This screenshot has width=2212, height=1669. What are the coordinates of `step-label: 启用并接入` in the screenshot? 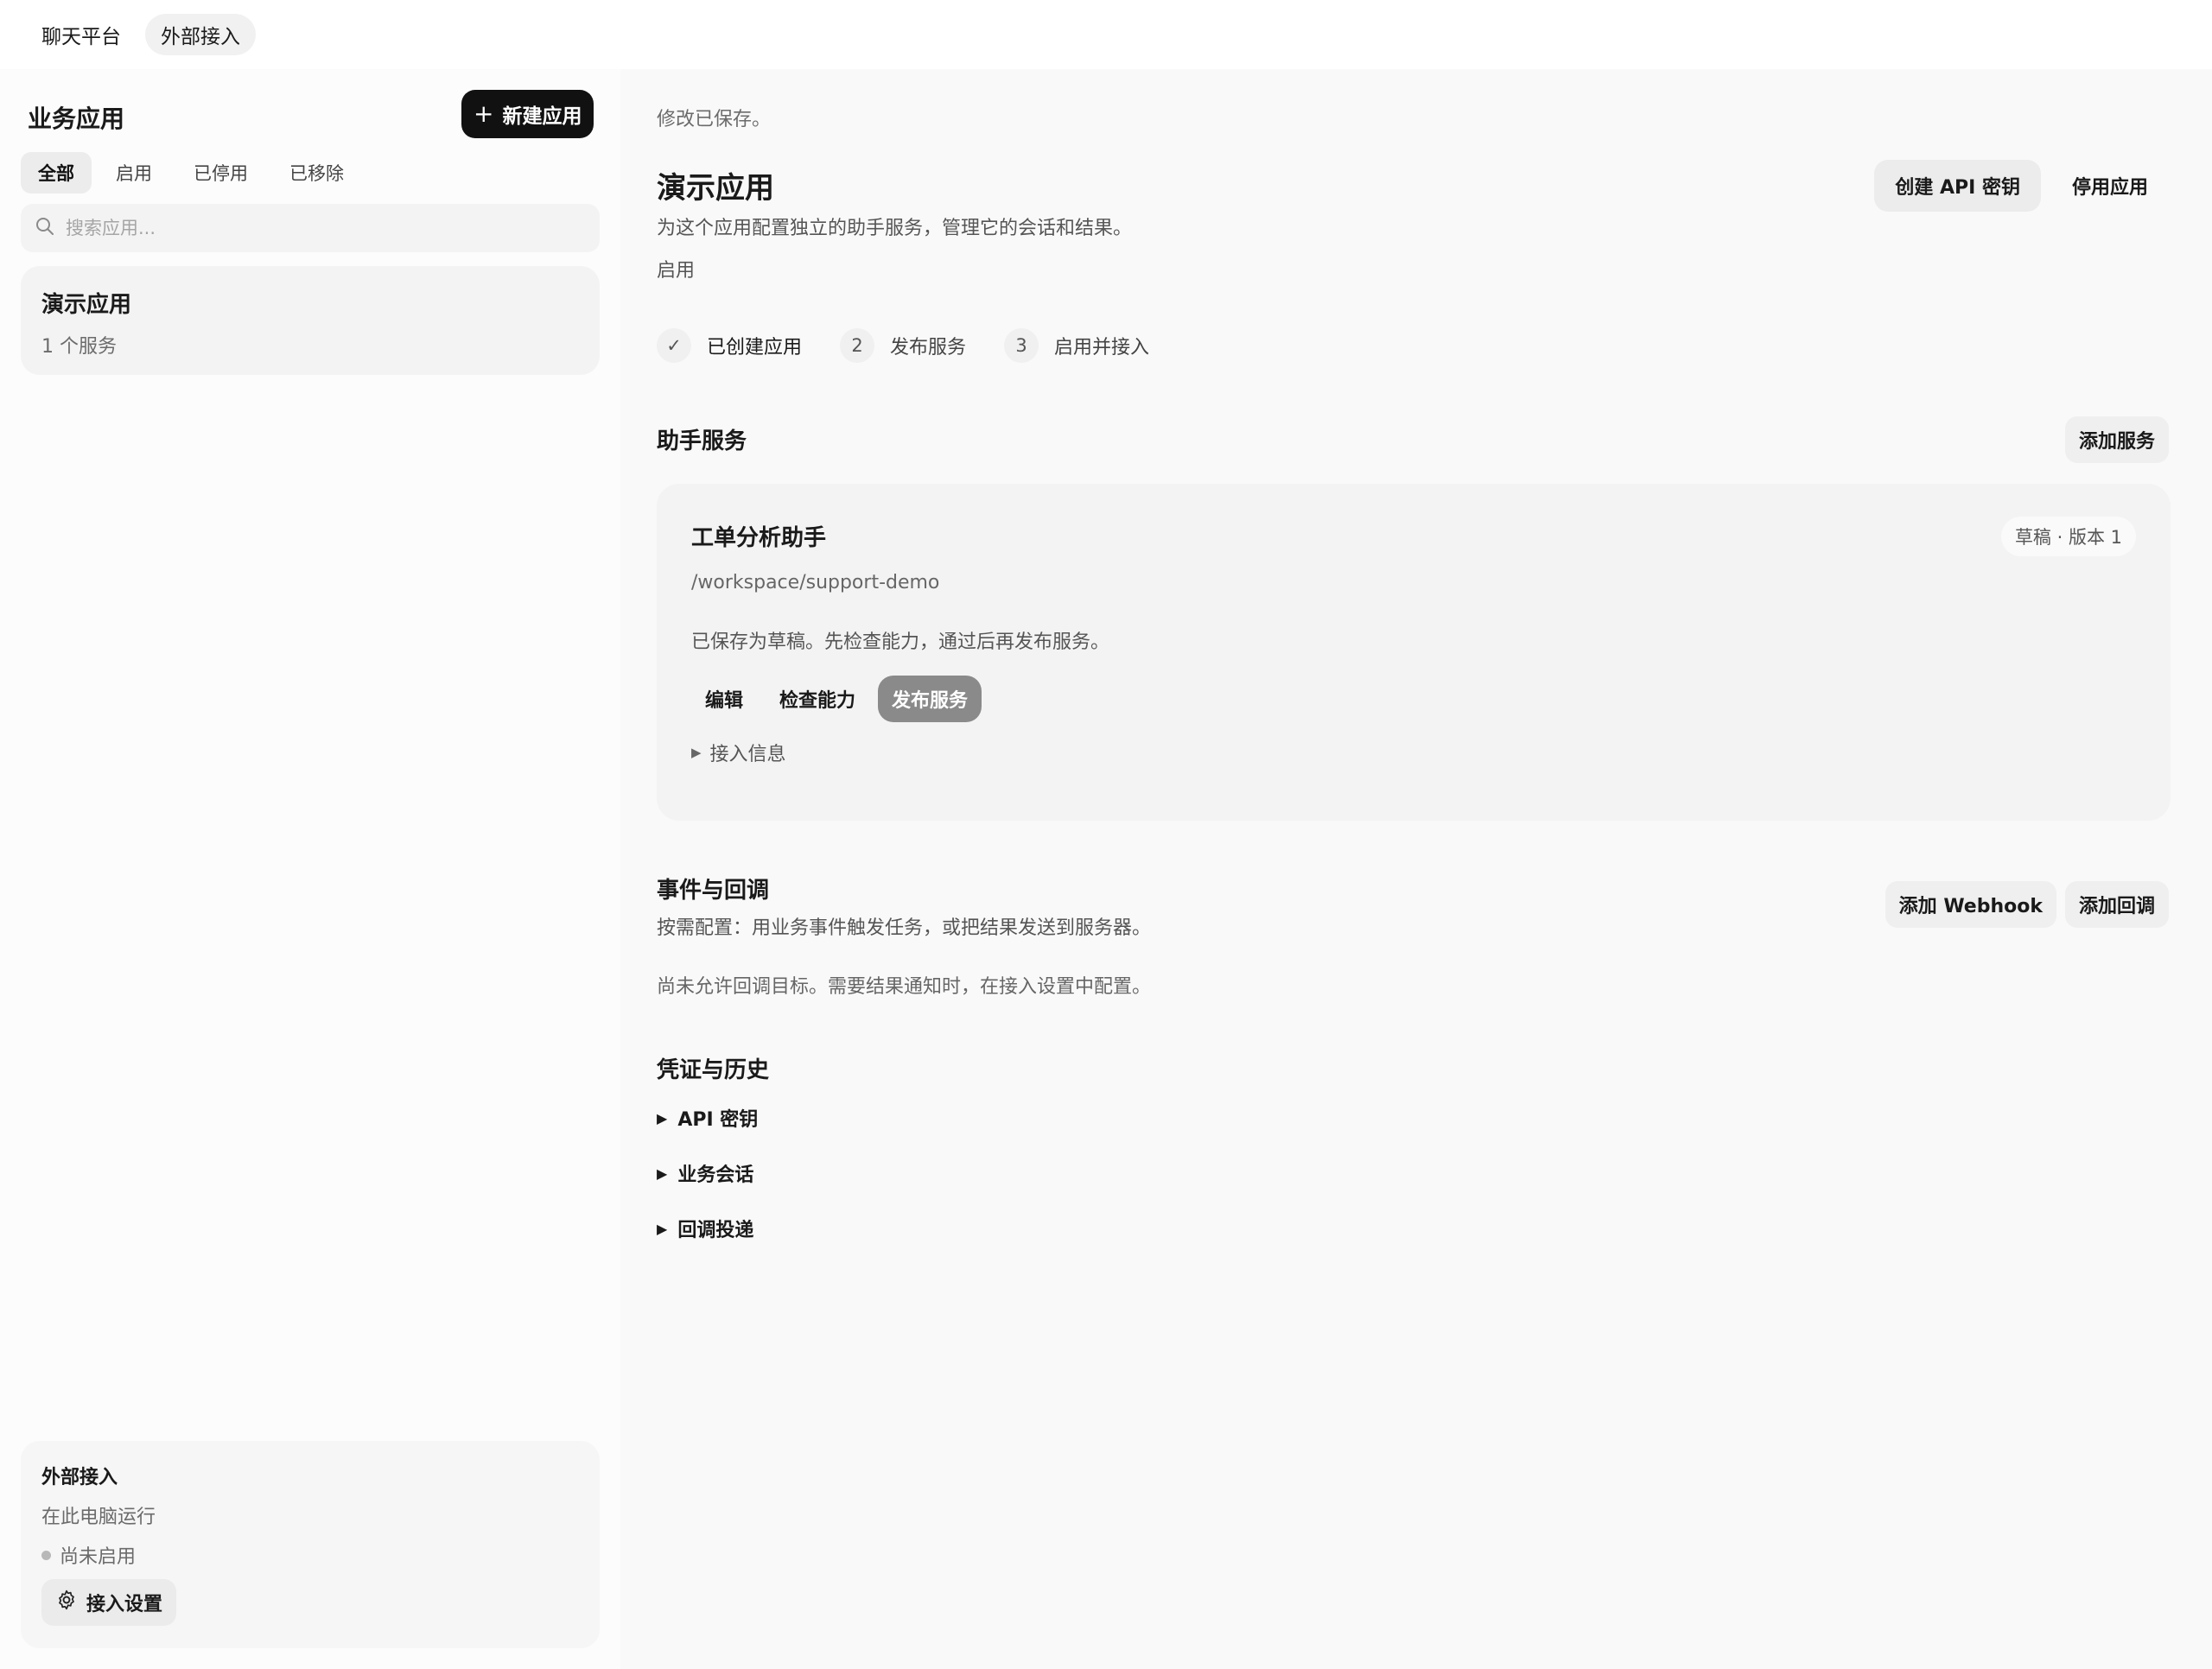 It's located at (1102, 348).